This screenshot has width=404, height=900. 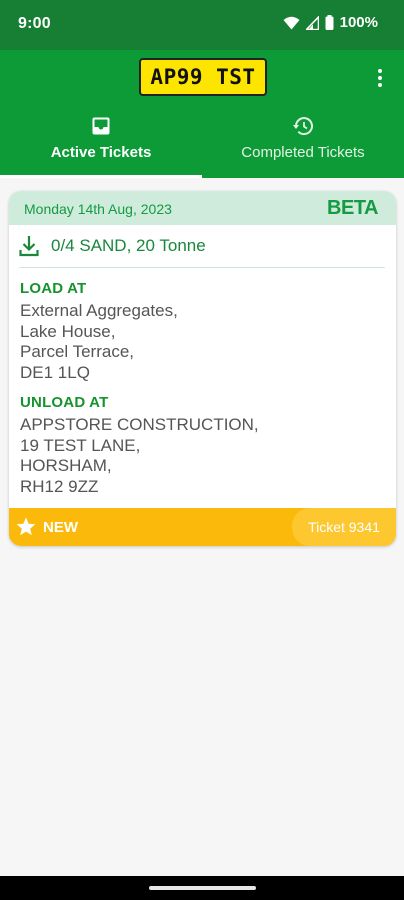 I want to click on unload-at-label: UNLOAD AT, so click(x=64, y=402).